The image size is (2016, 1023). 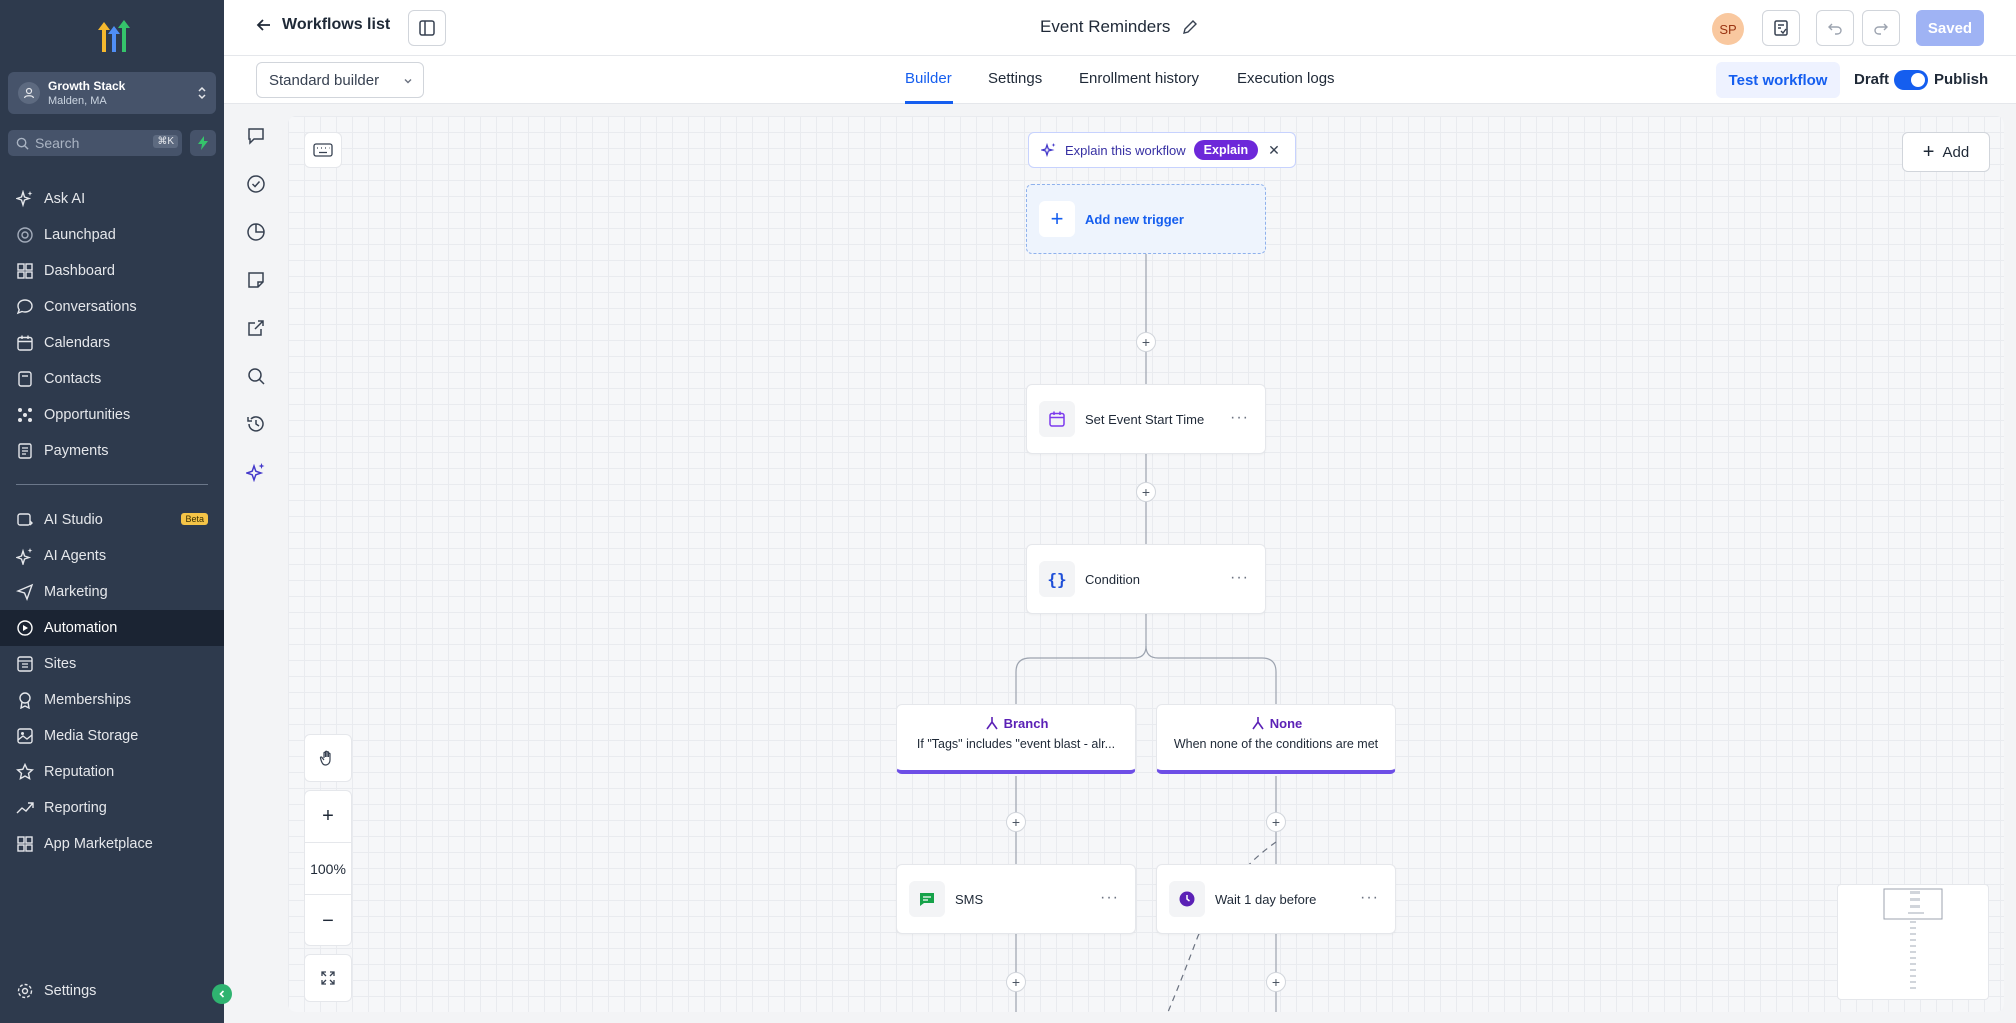 I want to click on sidebar-item-app-marketplace: App Marketplace, so click(x=112, y=844).